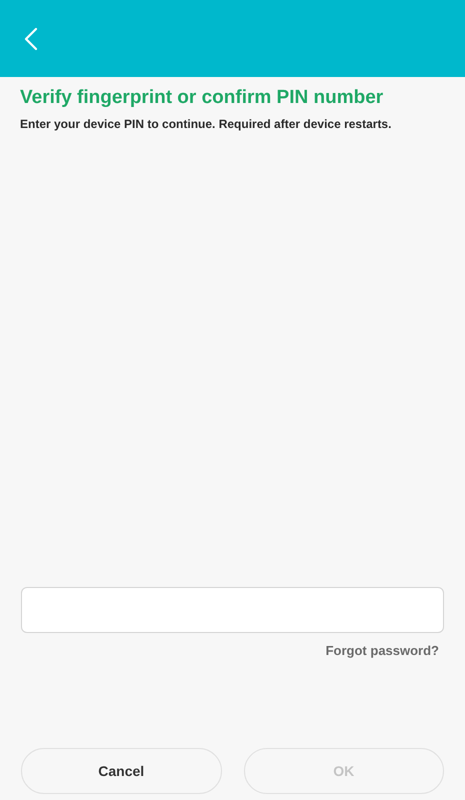 Image resolution: width=465 pixels, height=800 pixels. Describe the element at coordinates (382, 650) in the screenshot. I see `forgot-password-link: Forgot password?` at that location.